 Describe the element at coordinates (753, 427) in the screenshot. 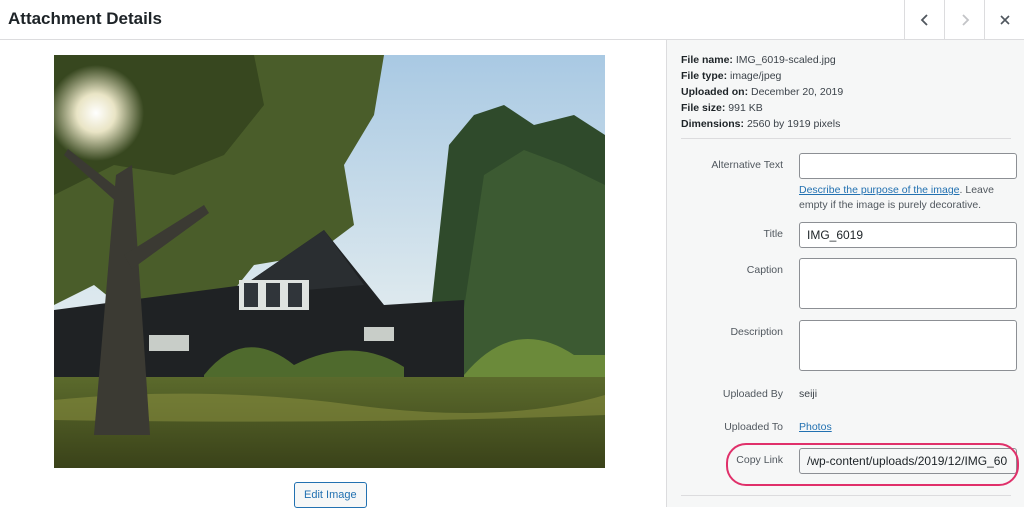

I see `uploaded-to-label: Uploaded To` at that location.